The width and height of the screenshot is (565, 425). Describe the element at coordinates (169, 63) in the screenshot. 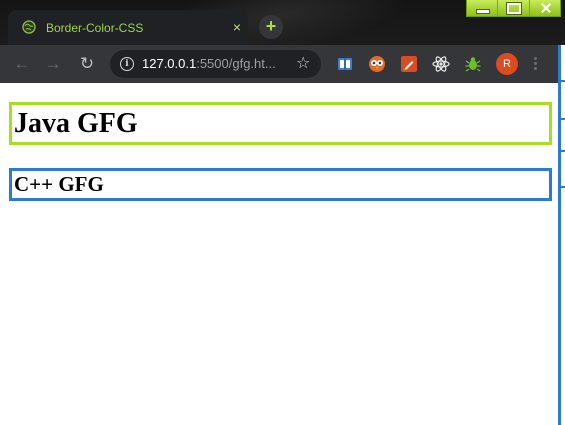

I see `url-host: 127.0.0.1` at that location.